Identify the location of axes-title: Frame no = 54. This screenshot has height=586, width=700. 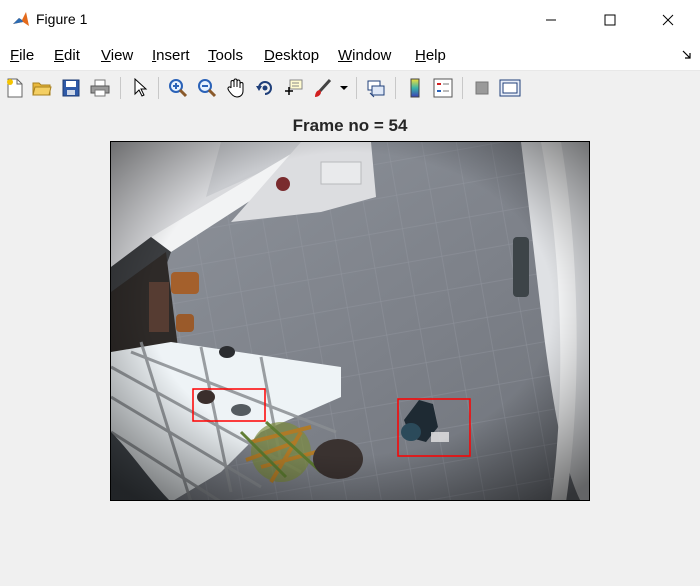
(350, 125).